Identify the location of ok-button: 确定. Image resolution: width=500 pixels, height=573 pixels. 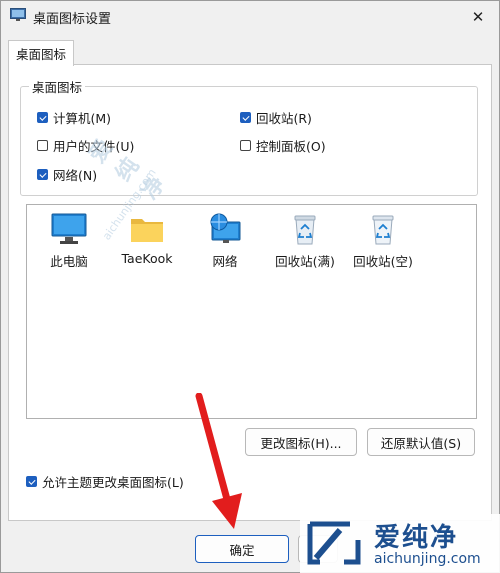
(242, 549).